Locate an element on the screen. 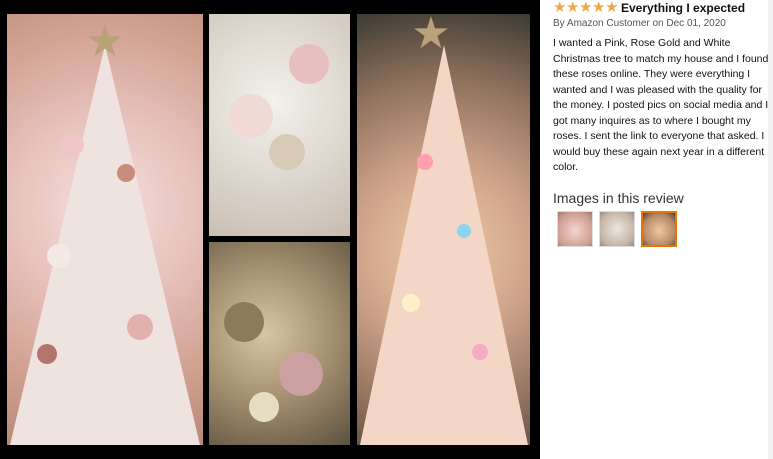 This screenshot has height=459, width=773. star-rating: ★ ★ ★ ★ ★ is located at coordinates (586, 8).